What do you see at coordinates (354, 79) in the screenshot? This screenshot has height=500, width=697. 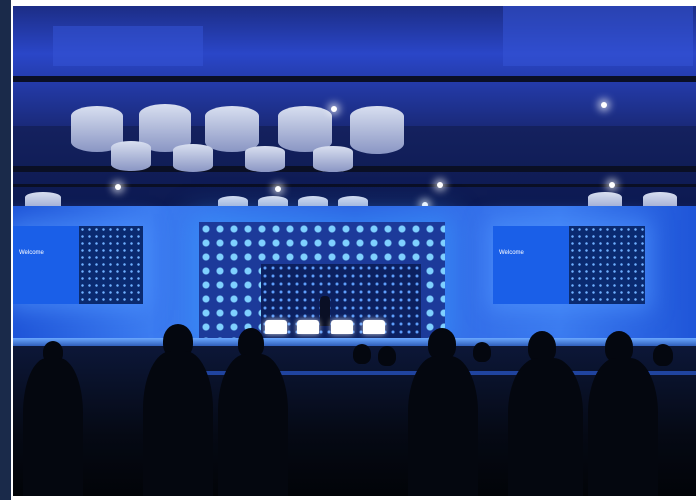 I see `lighting-truss` at bounding box center [354, 79].